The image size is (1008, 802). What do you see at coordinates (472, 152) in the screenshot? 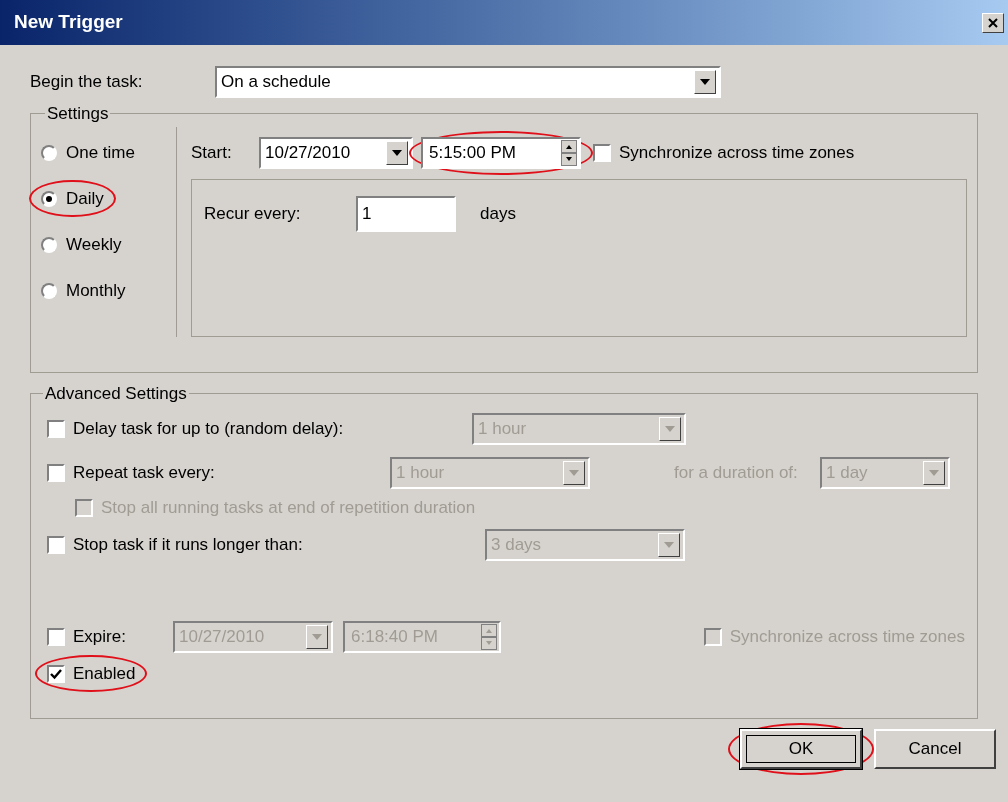
I see `time-value: 5:15:00 PM` at bounding box center [472, 152].